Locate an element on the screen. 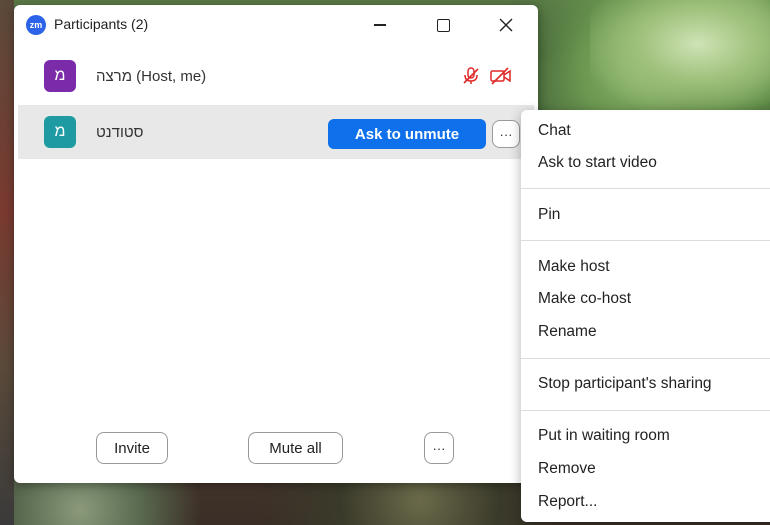 This screenshot has width=770, height=525. mute-all-button: Mute all is located at coordinates (295, 448).